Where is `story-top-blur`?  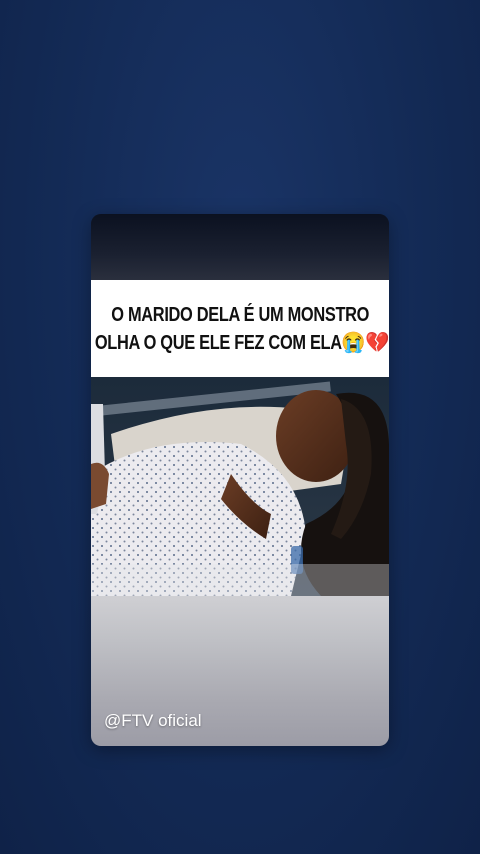
story-top-blur is located at coordinates (240, 247).